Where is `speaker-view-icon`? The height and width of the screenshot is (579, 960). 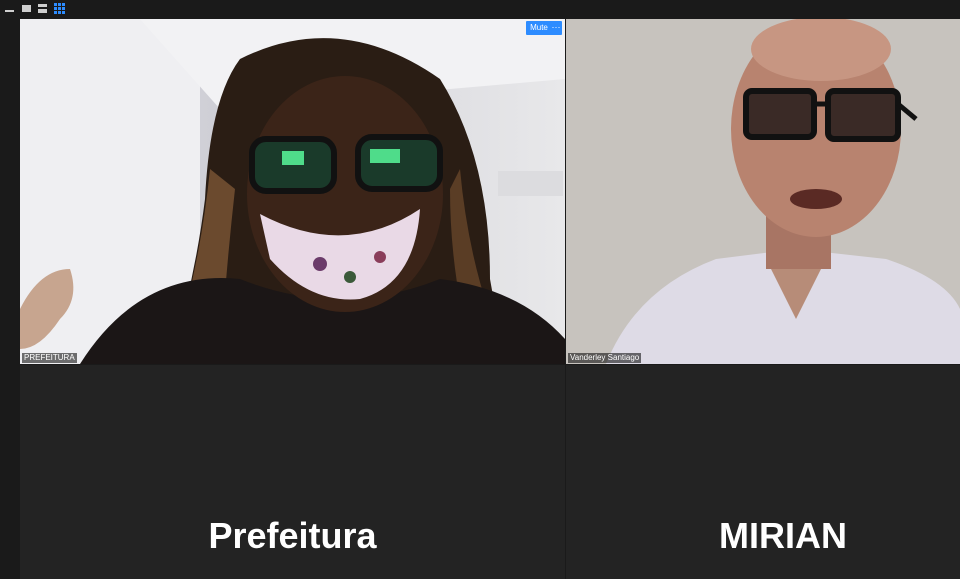
speaker-view-icon is located at coordinates (26, 8).